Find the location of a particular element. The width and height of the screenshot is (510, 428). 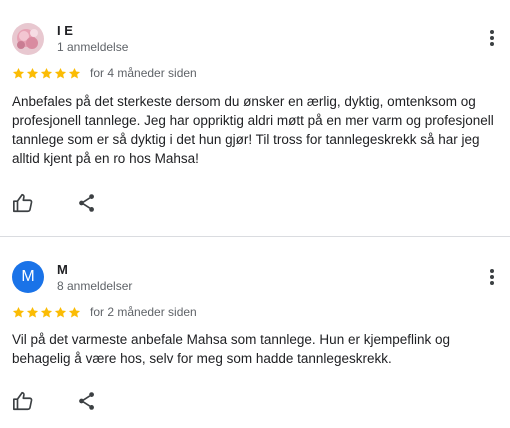

reviewer-name: M is located at coordinates (62, 269).